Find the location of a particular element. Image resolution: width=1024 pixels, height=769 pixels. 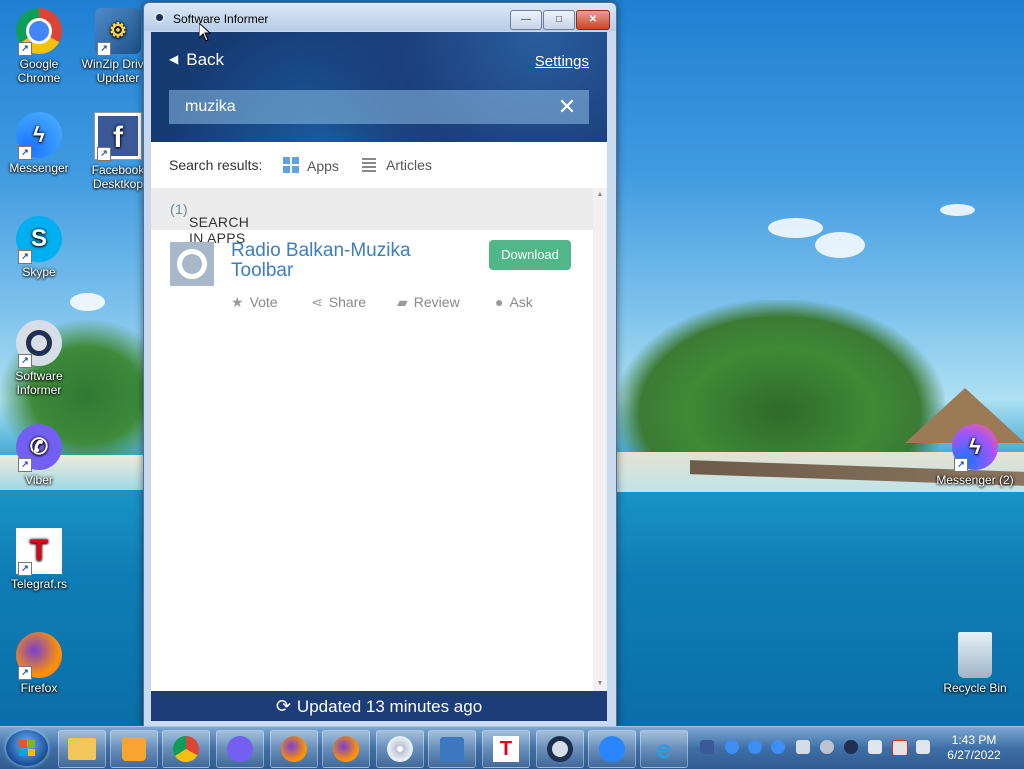

winzip-driver-updater-icon: ⚙ ↗ is located at coordinates (118, 32).